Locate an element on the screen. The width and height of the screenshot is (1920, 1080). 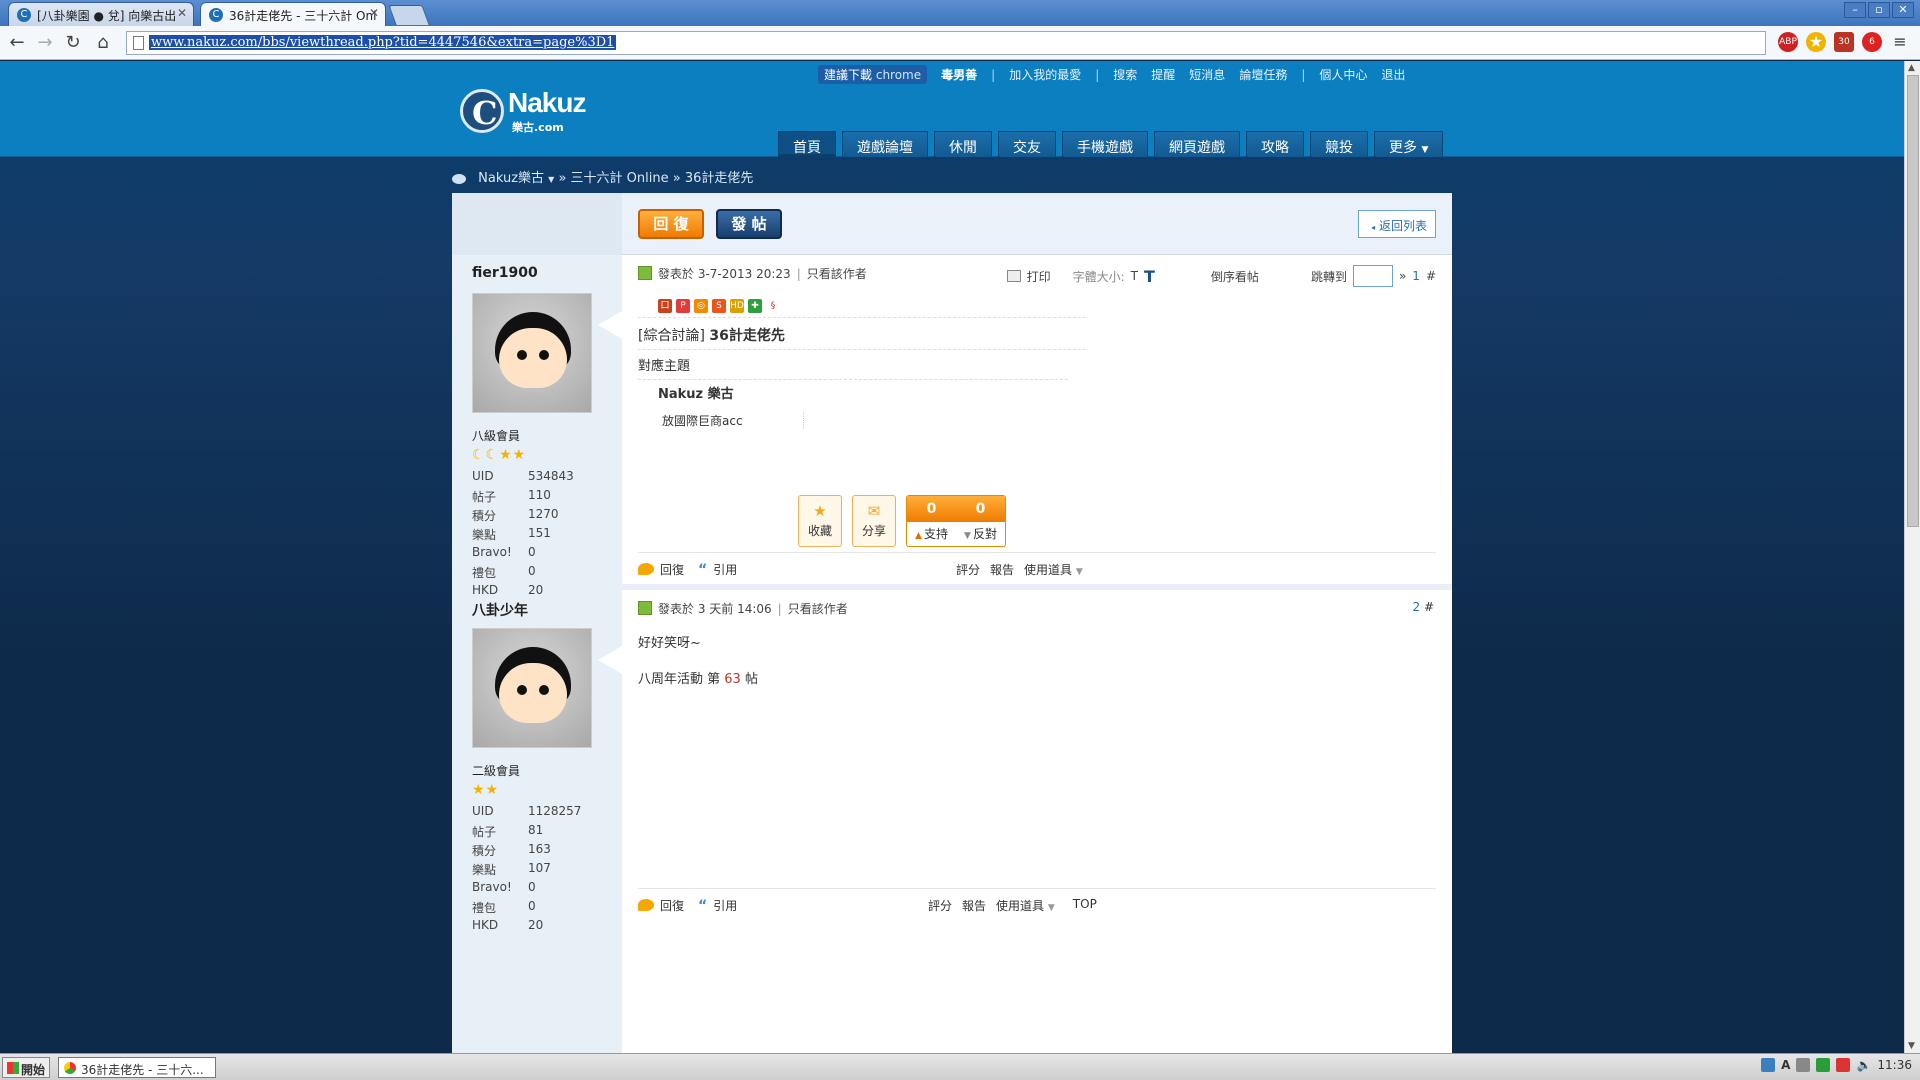
nakuz-favicon-icon: C is located at coordinates (216, 15).